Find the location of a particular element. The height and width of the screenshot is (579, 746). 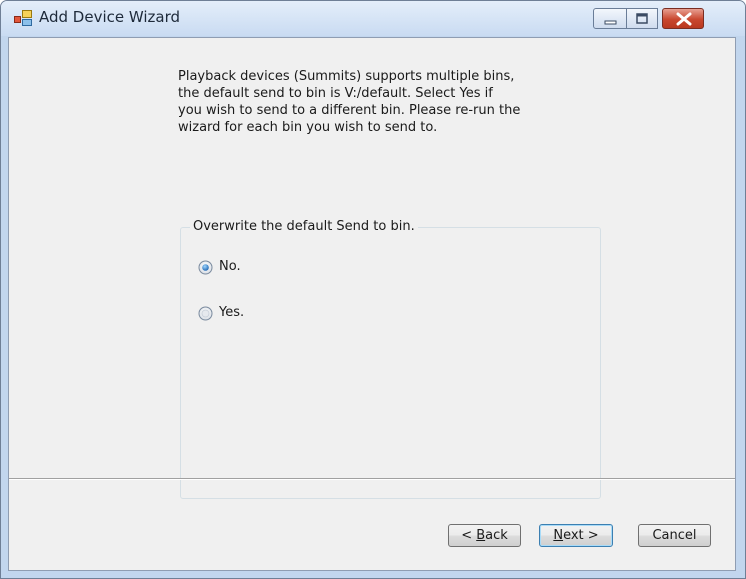

next-button-label: ext > is located at coordinates (581, 535).